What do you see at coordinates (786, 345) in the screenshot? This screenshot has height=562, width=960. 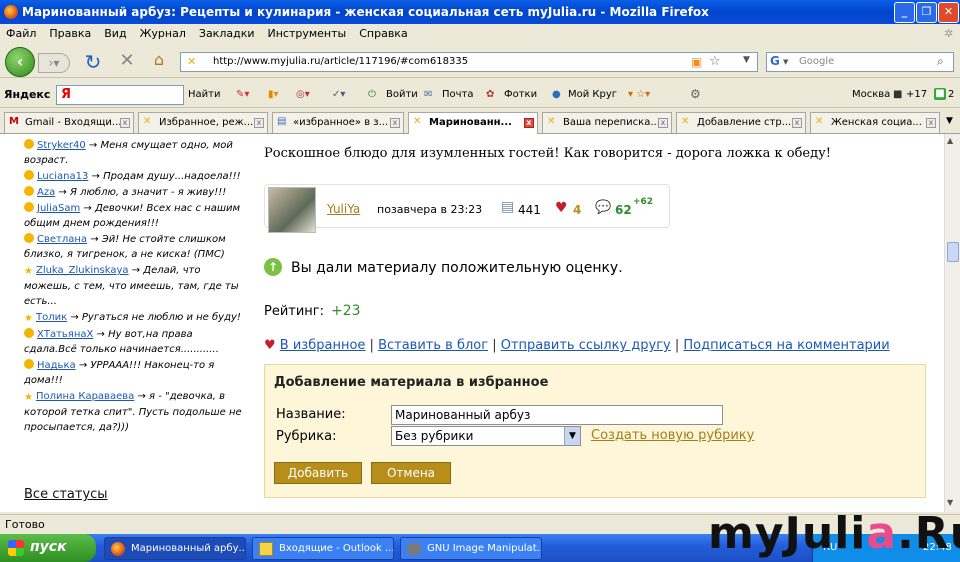 I see `subscribe-comments-link: Подписаться на комментарии` at bounding box center [786, 345].